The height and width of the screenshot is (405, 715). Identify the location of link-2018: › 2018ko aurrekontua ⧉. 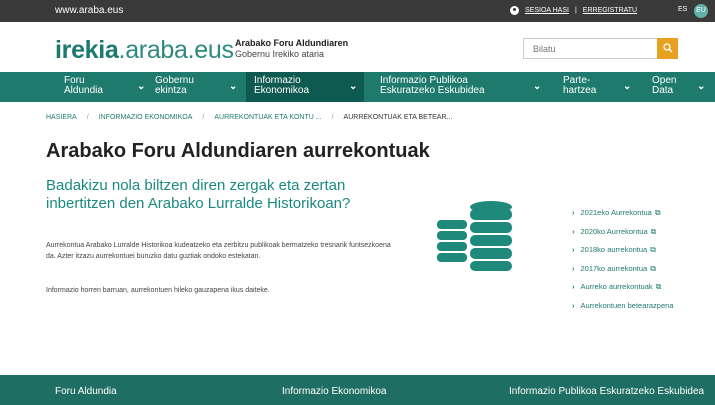
(623, 254).